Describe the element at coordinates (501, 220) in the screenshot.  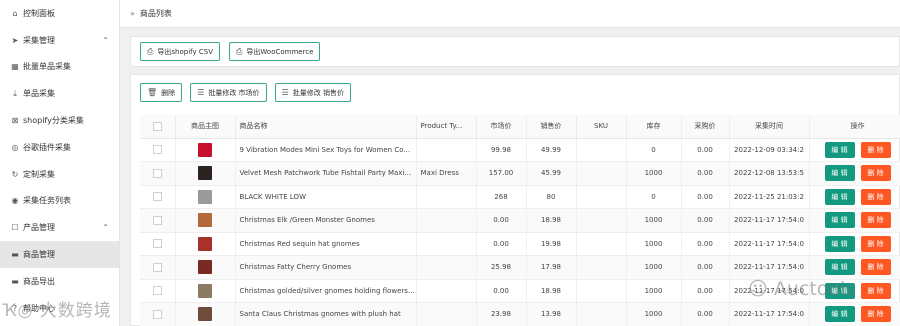
I see `market-price: 0.00` at that location.